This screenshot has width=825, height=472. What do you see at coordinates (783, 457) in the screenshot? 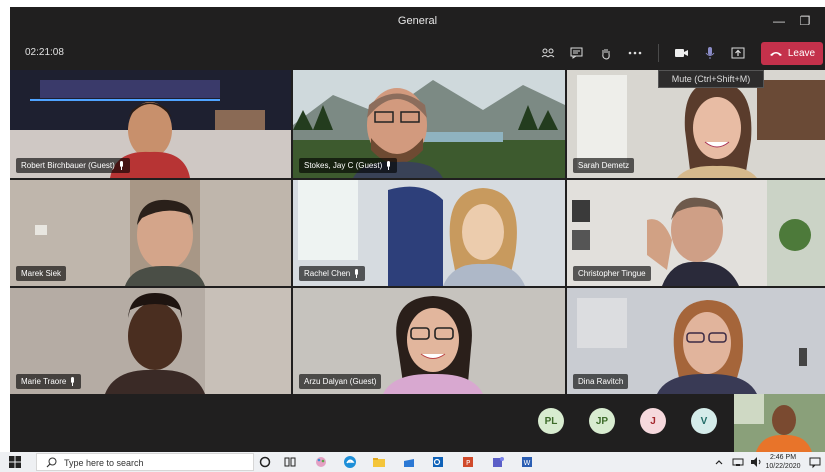
I see `clock-time: 2:46 PM` at bounding box center [783, 457].